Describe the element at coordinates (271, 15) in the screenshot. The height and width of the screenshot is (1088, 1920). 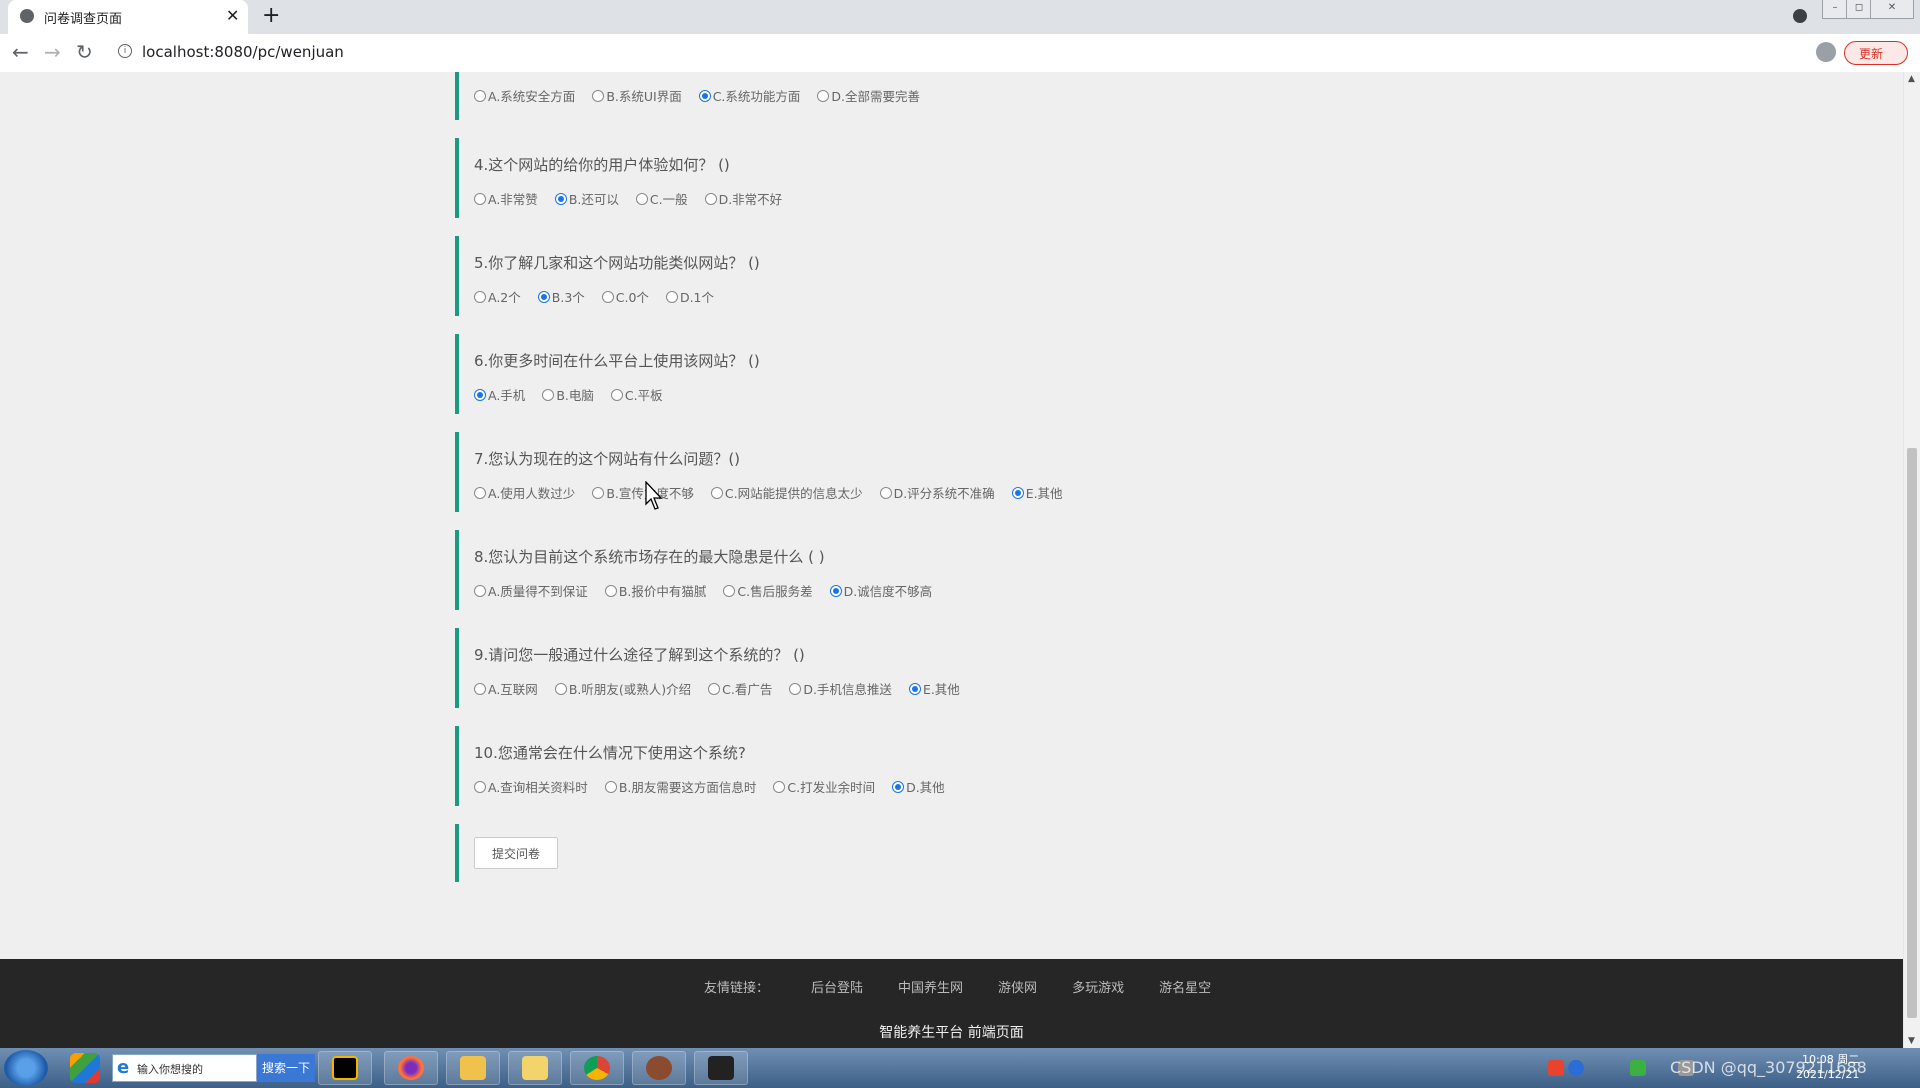
I see `new-tab-button: +` at that location.